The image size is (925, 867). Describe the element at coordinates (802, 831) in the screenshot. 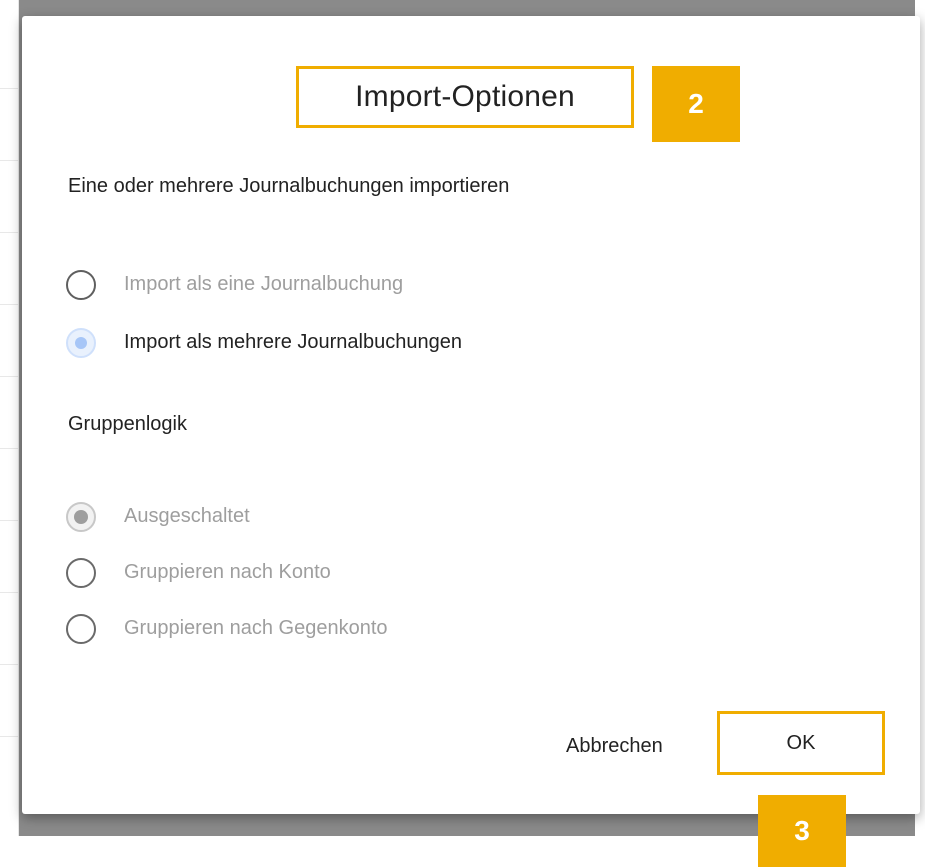

I see `callout-marker-3: 3` at that location.